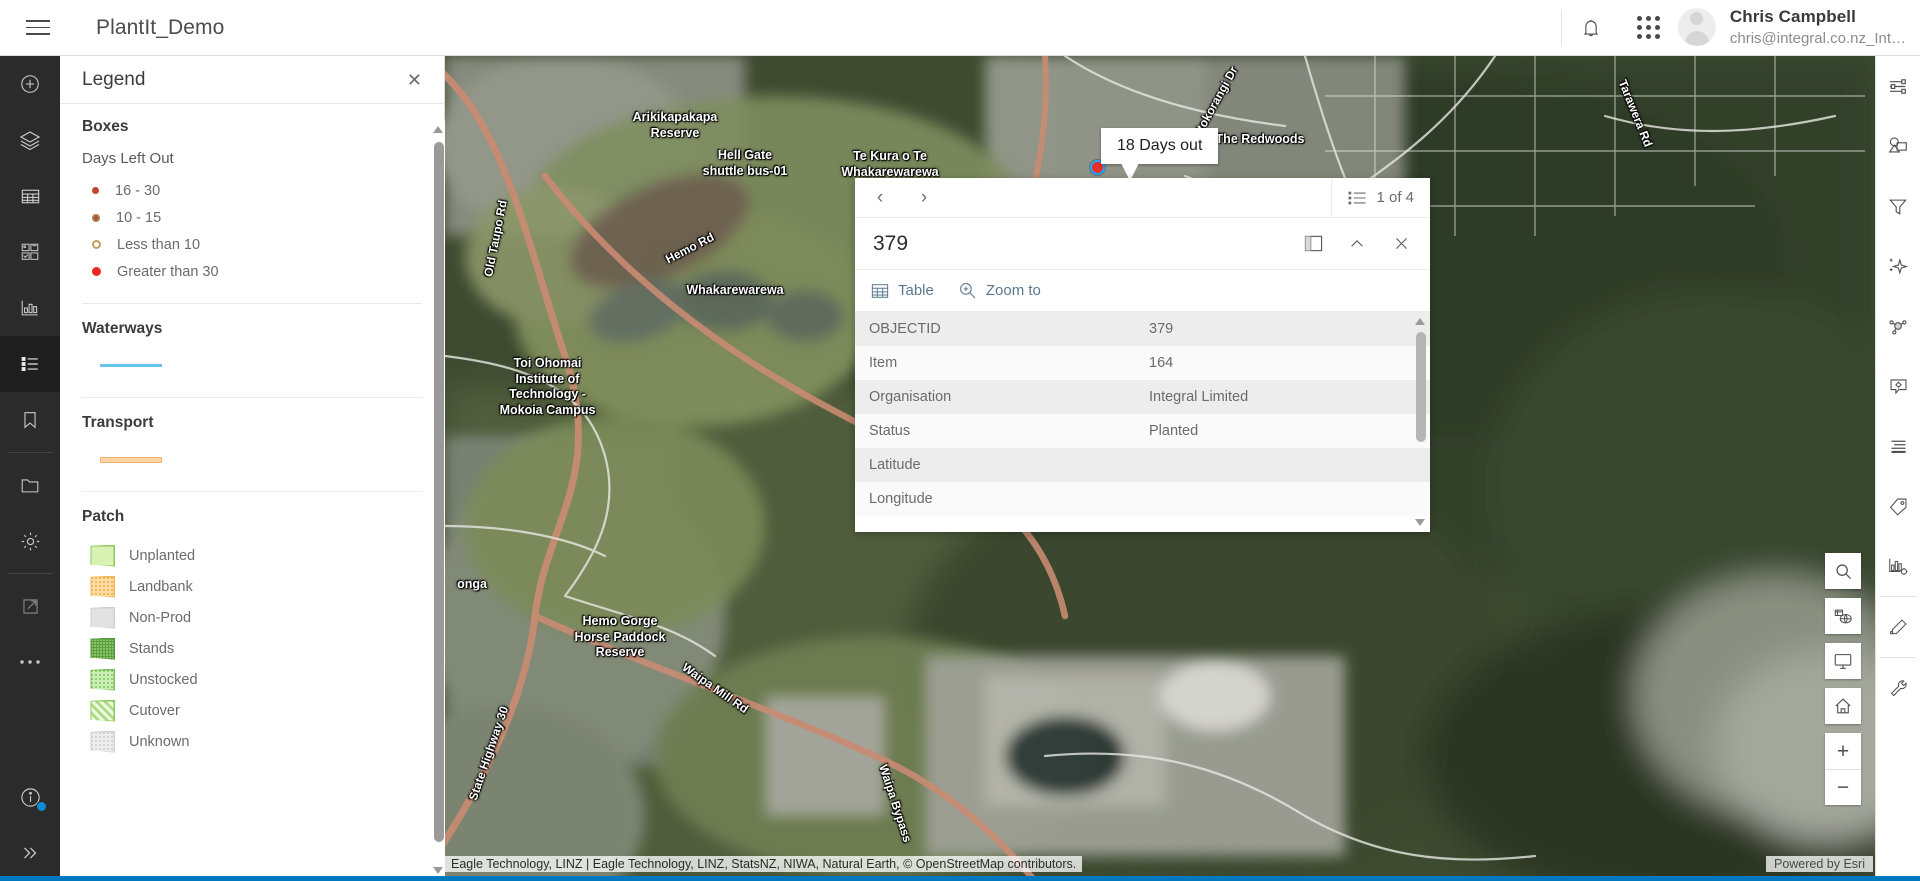 This screenshot has width=1920, height=881. Describe the element at coordinates (1843, 706) in the screenshot. I see `home-icon` at that location.